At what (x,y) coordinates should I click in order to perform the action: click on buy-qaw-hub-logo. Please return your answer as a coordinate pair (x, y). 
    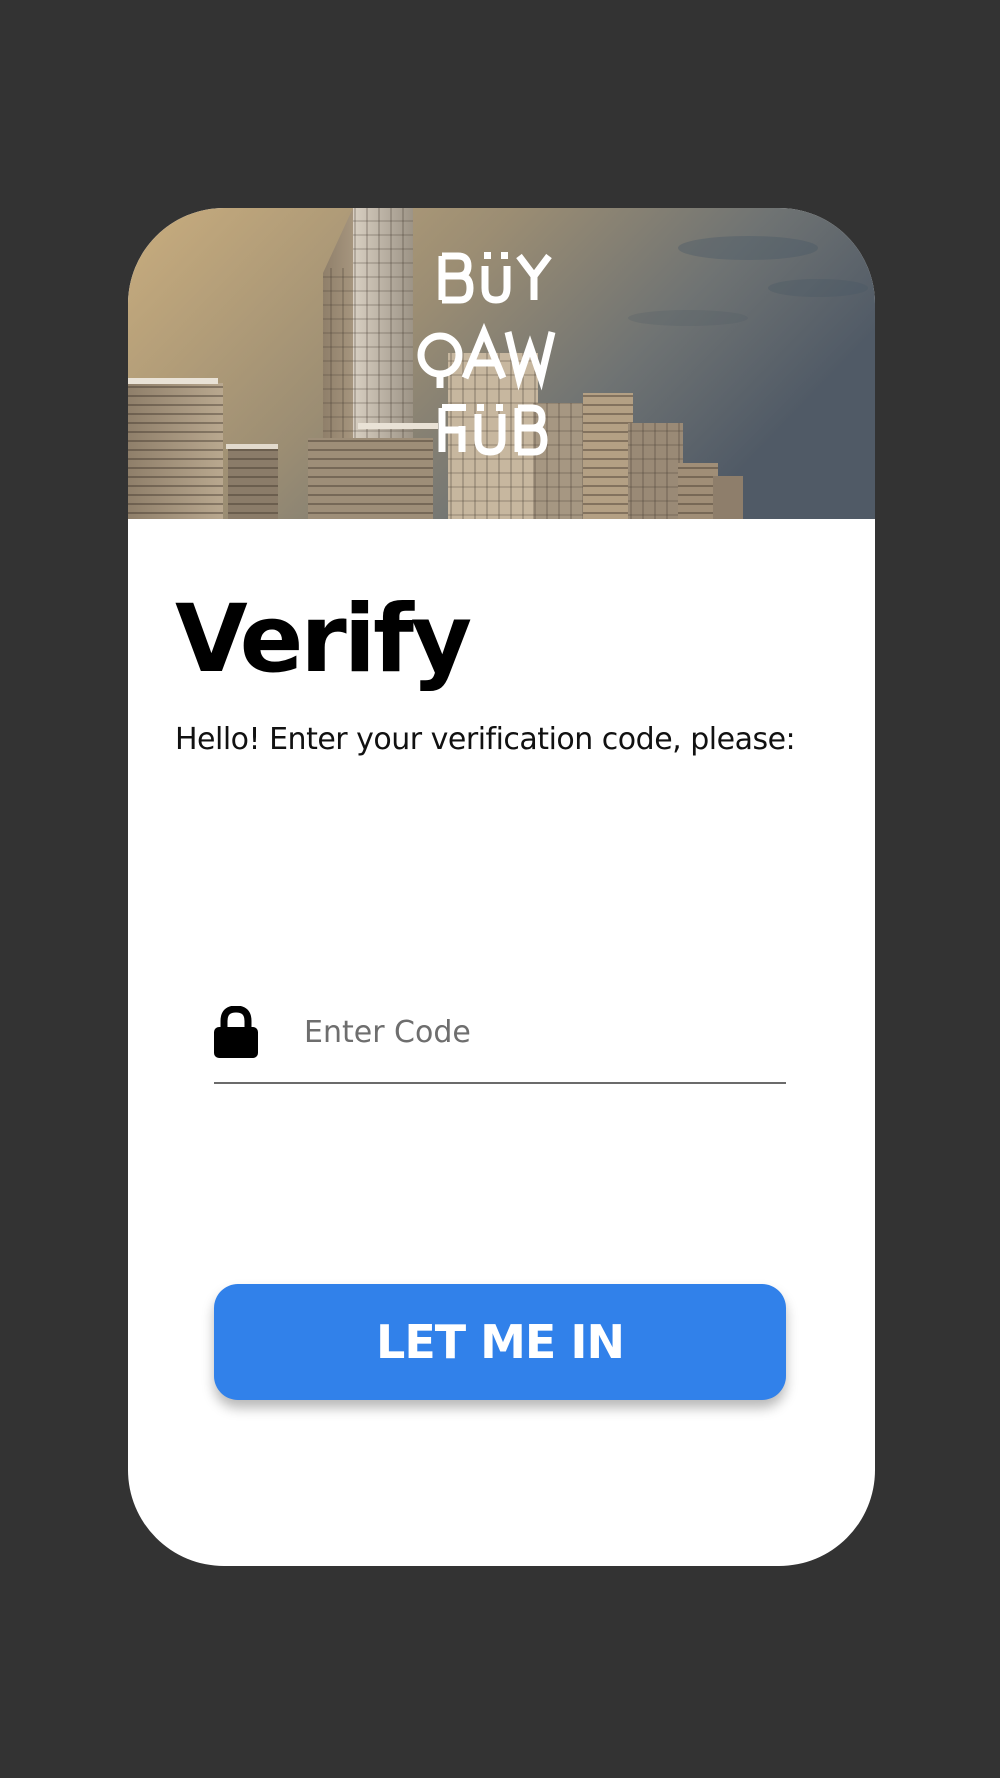
    Looking at the image, I should click on (486, 354).